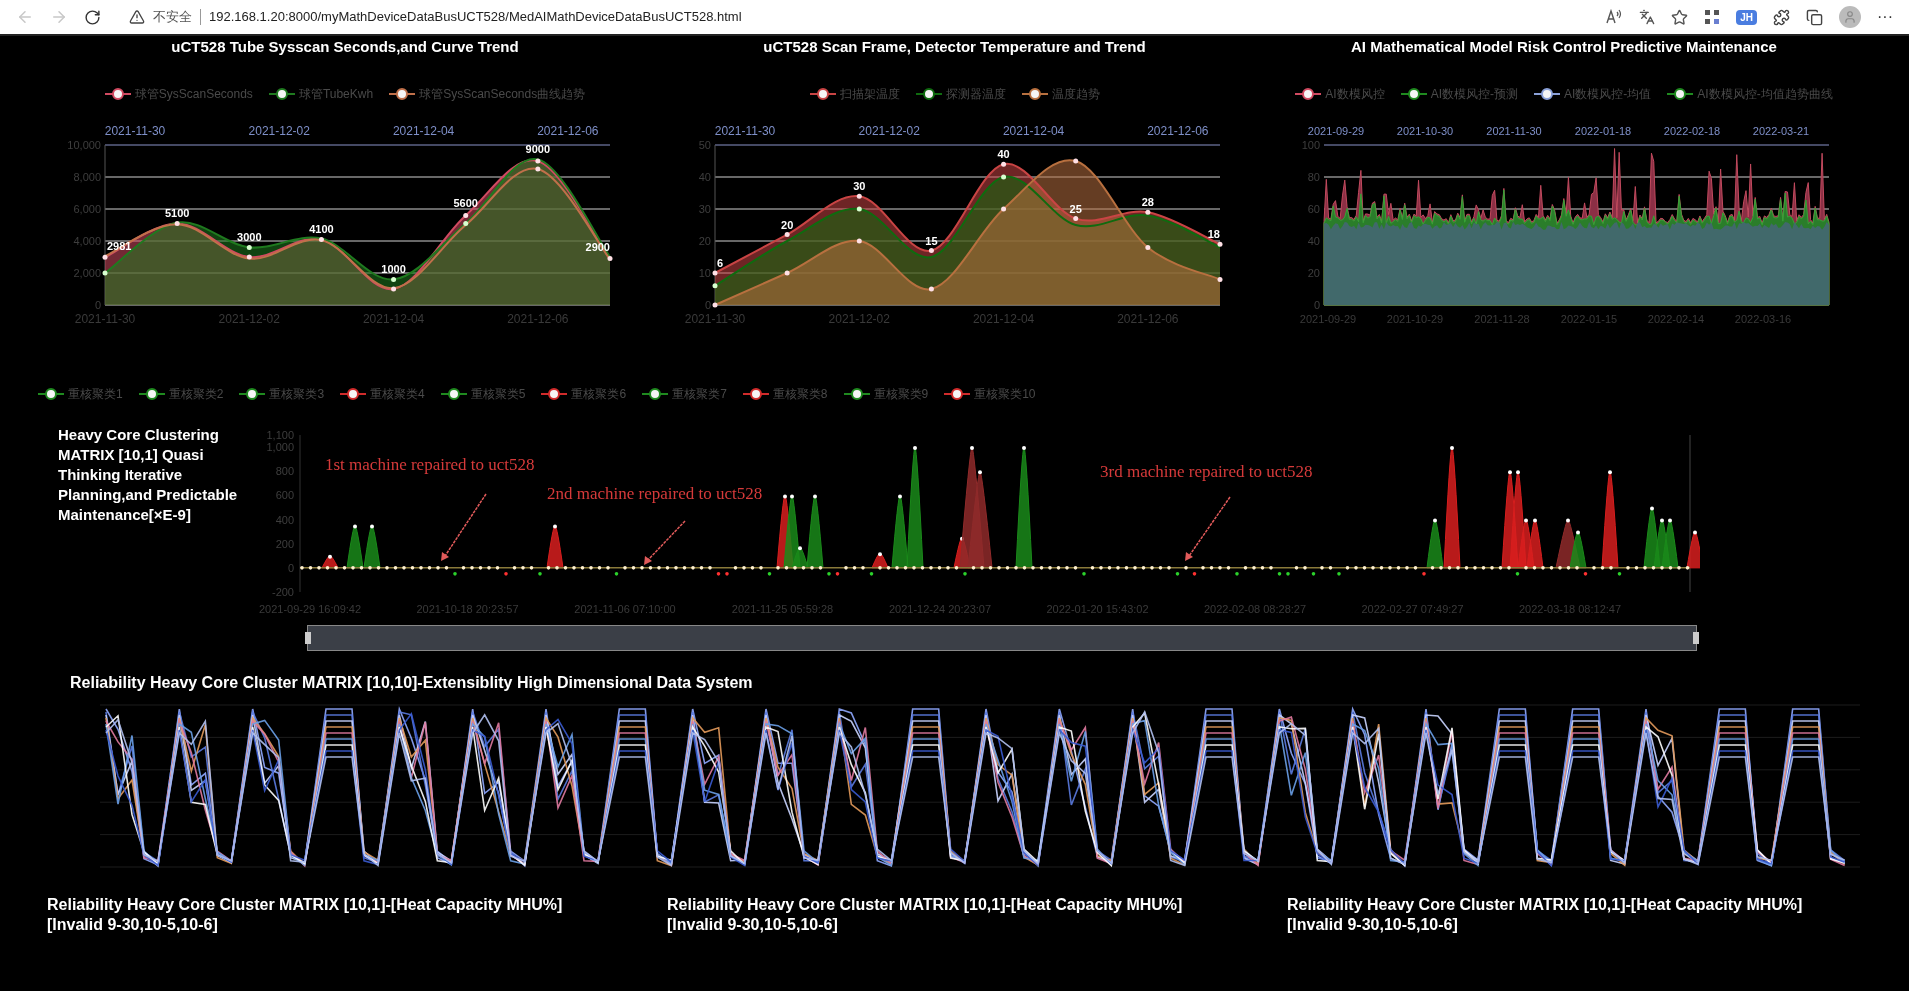  What do you see at coordinates (393, 268) in the screenshot?
I see `data-label: 1000` at bounding box center [393, 268].